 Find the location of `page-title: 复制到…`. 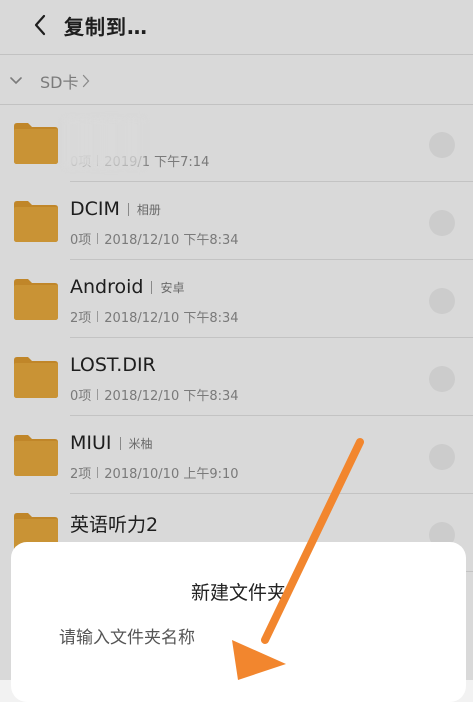

page-title: 复制到… is located at coordinates (106, 26).